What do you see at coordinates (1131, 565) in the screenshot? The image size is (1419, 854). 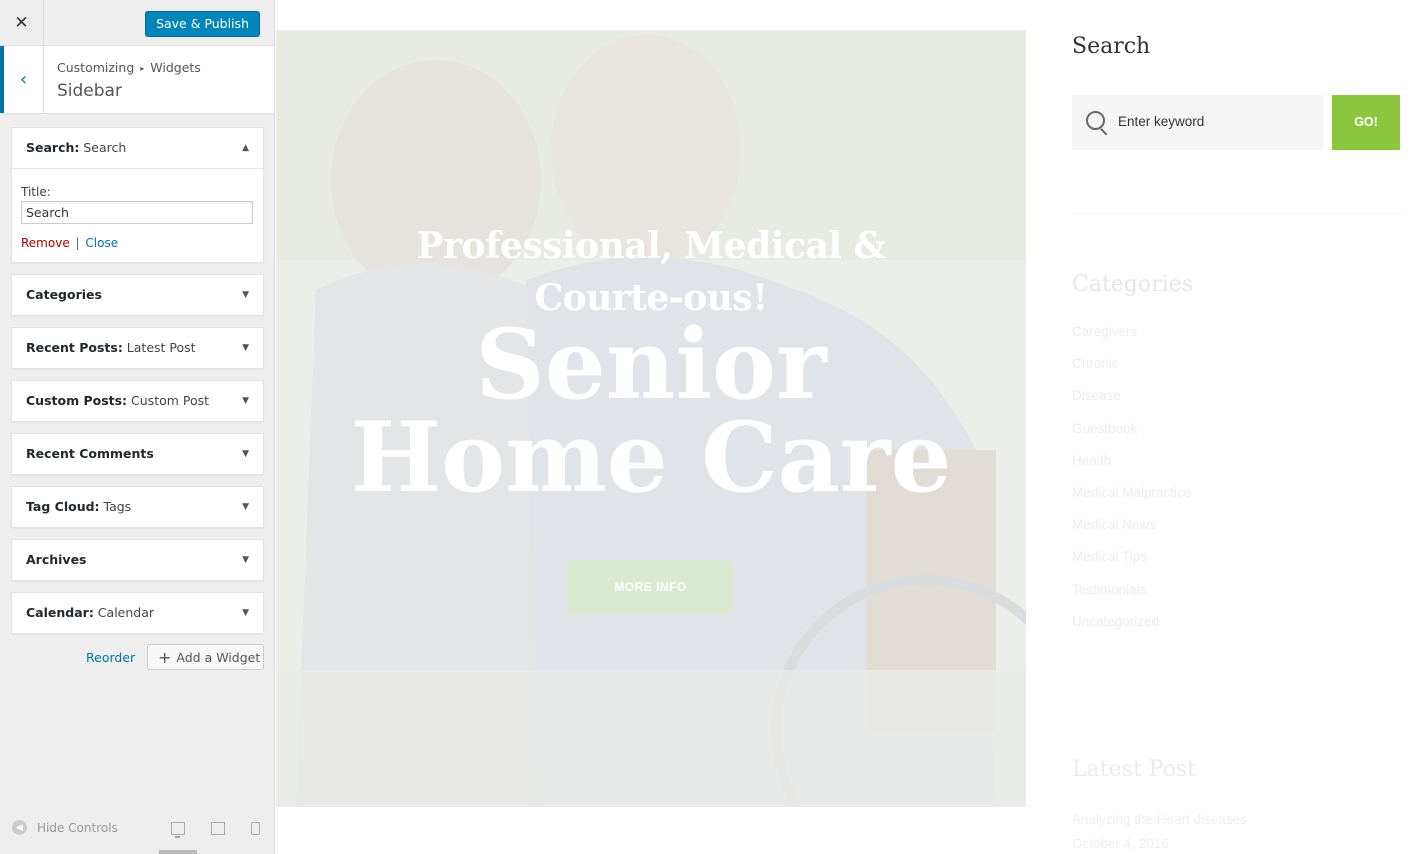 I see `category-link: Medical Tips` at bounding box center [1131, 565].